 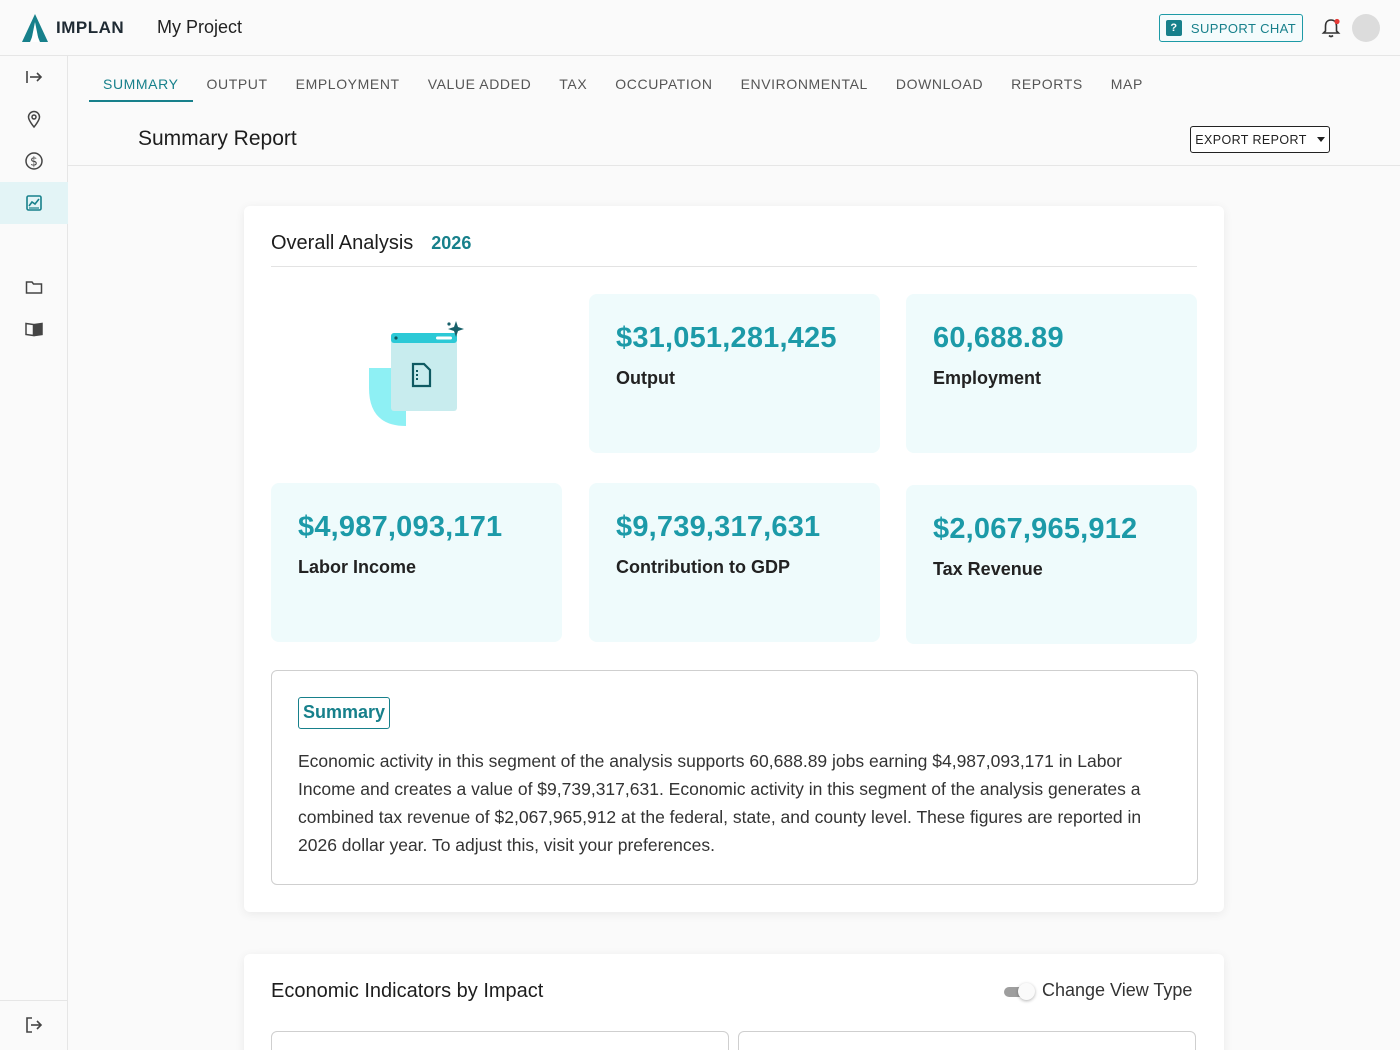 I want to click on stat-card-contribution-gdp: $9,739,317,631 Contribution to GDP, so click(x=734, y=562).